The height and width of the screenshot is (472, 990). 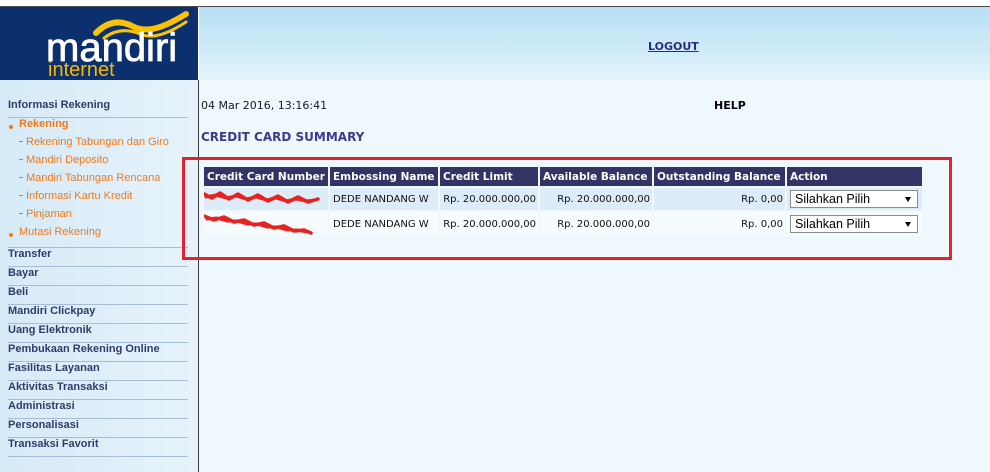 I want to click on logout-link: LOGOUT, so click(x=673, y=46).